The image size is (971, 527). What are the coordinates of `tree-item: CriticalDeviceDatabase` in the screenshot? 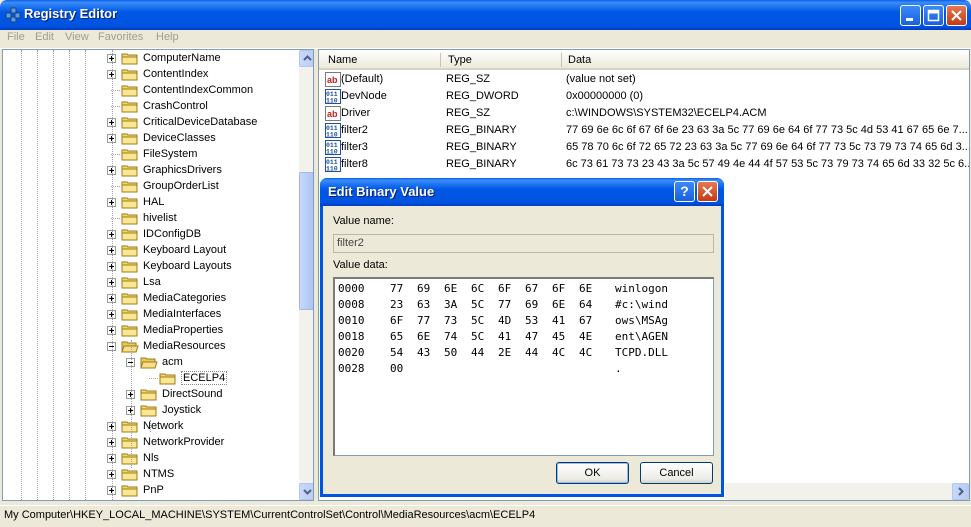 It's located at (150, 123).